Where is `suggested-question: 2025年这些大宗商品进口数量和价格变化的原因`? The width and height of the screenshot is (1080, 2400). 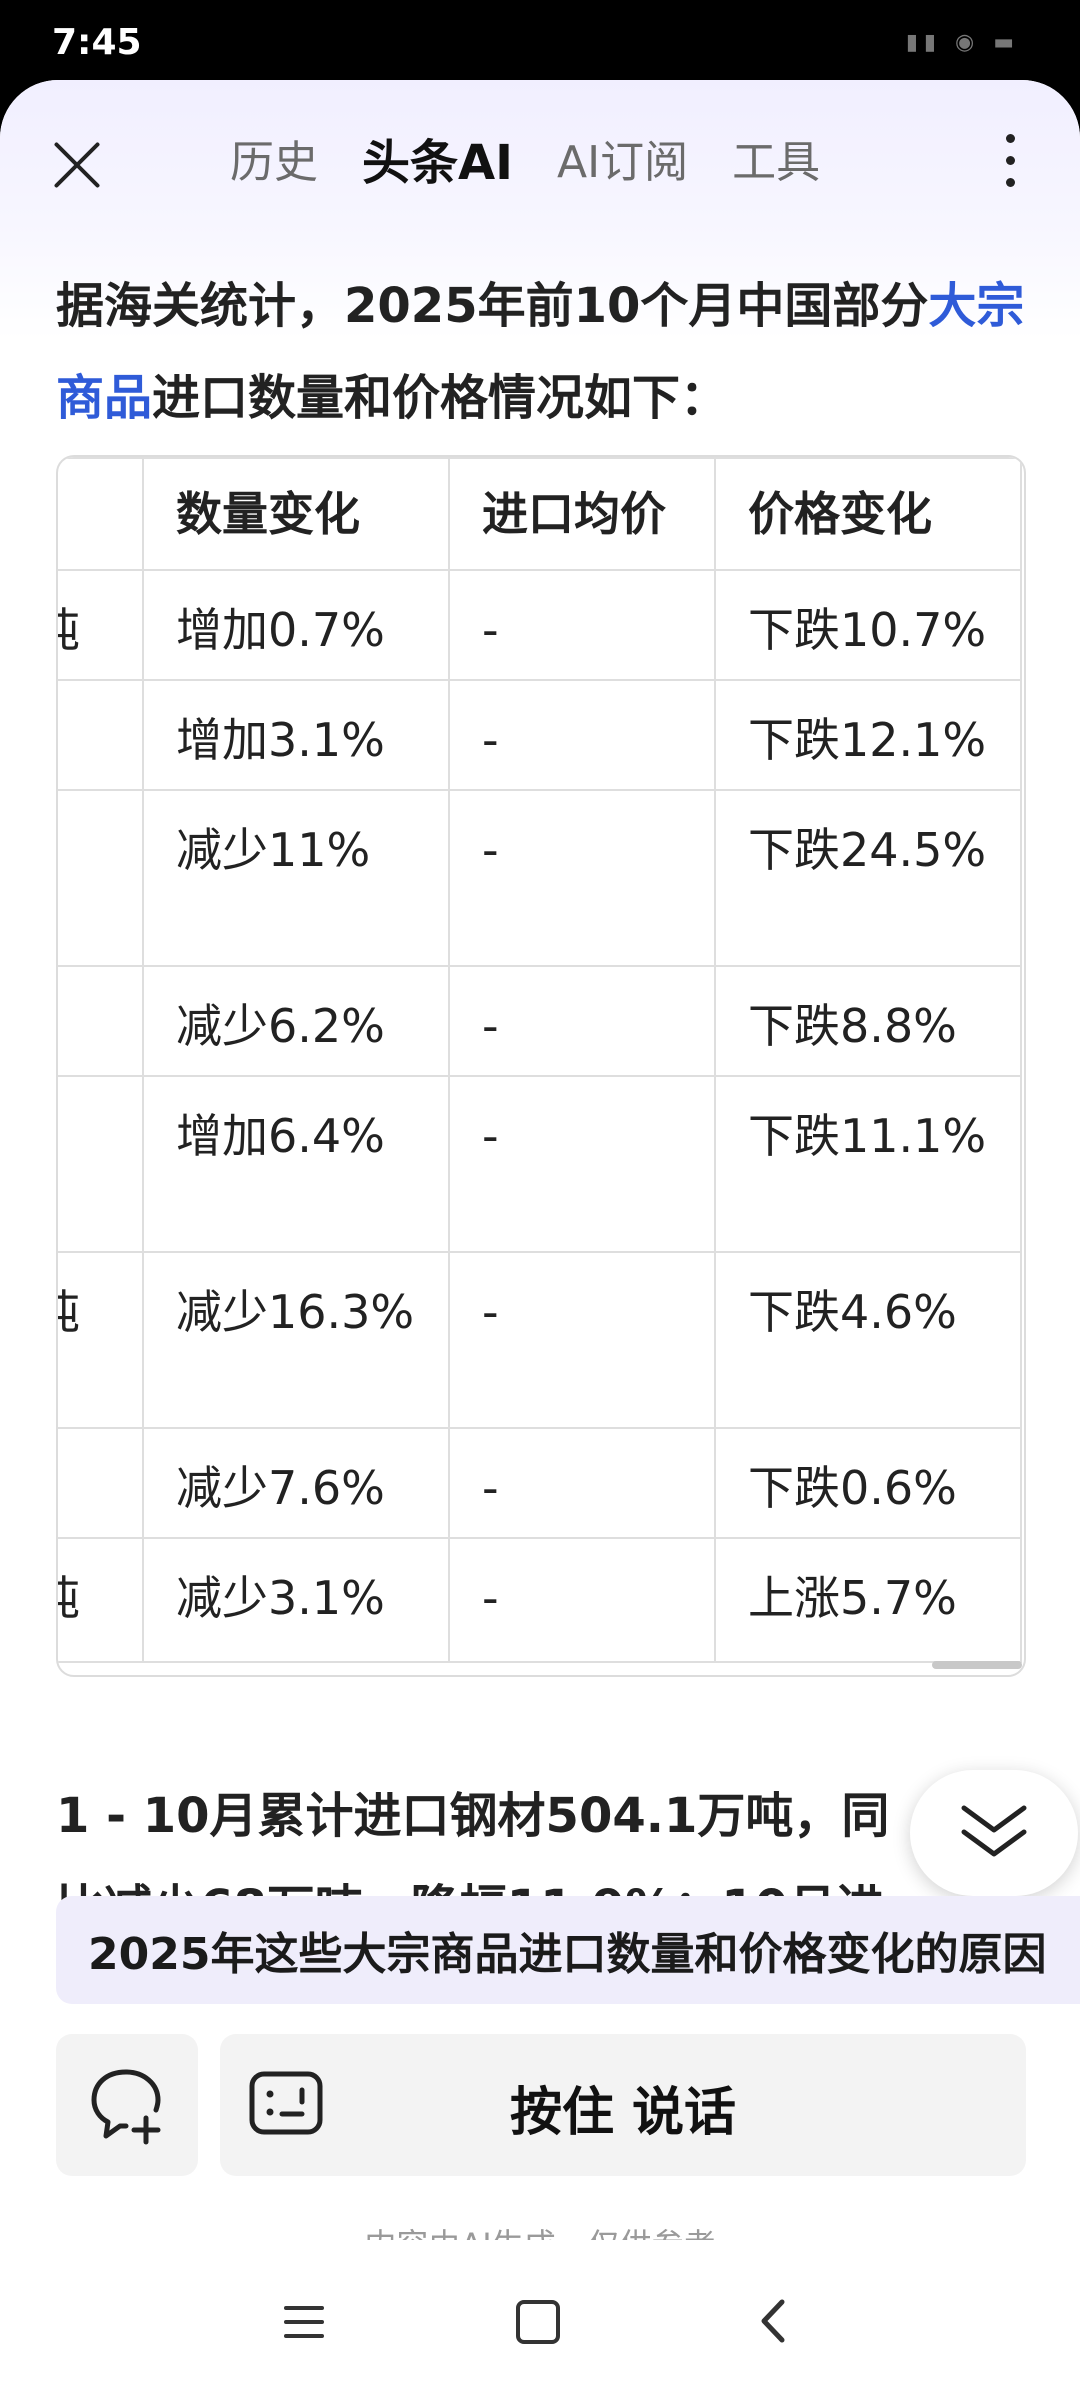 suggested-question: 2025年这些大宗商品进口数量和价格变化的原因 is located at coordinates (568, 1950).